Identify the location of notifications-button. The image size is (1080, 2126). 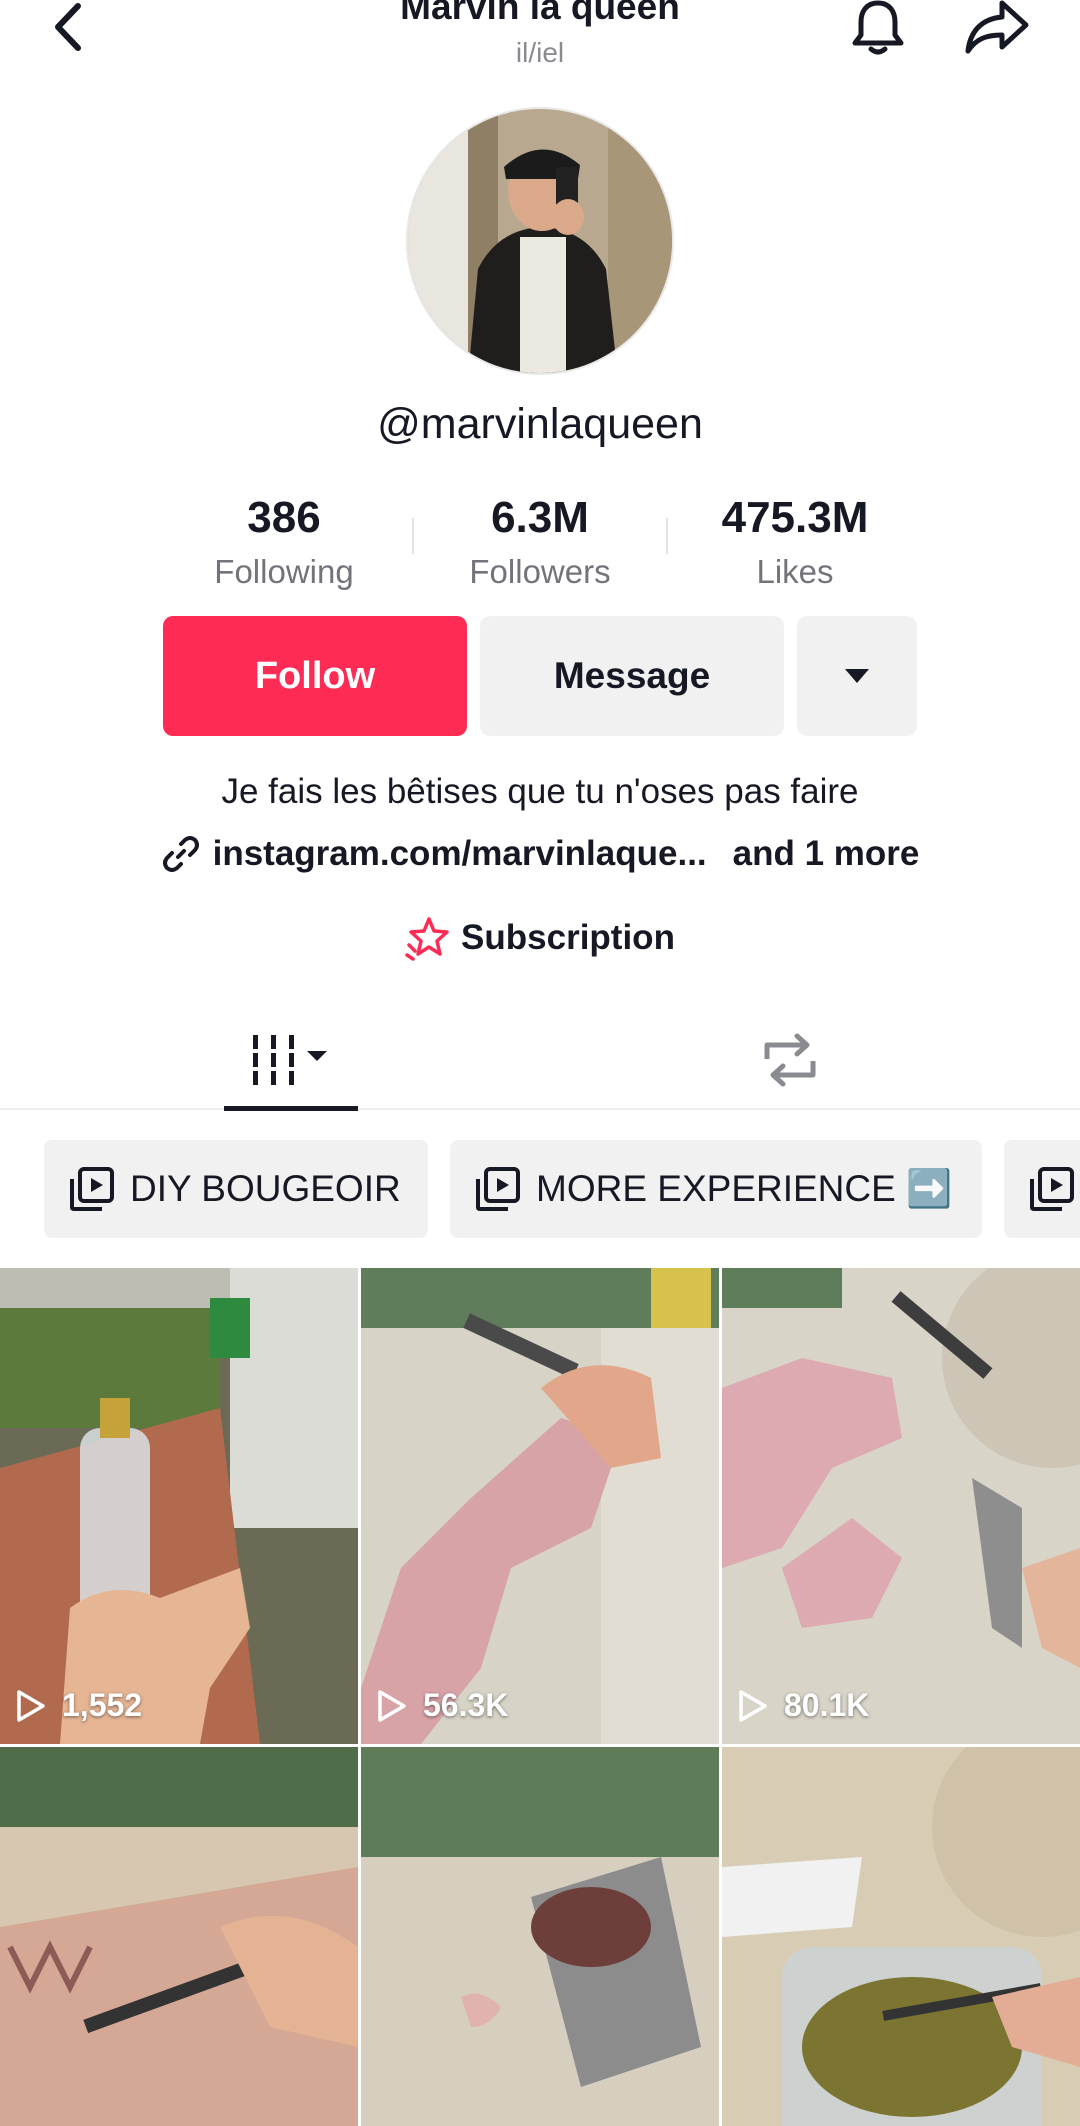
(878, 30).